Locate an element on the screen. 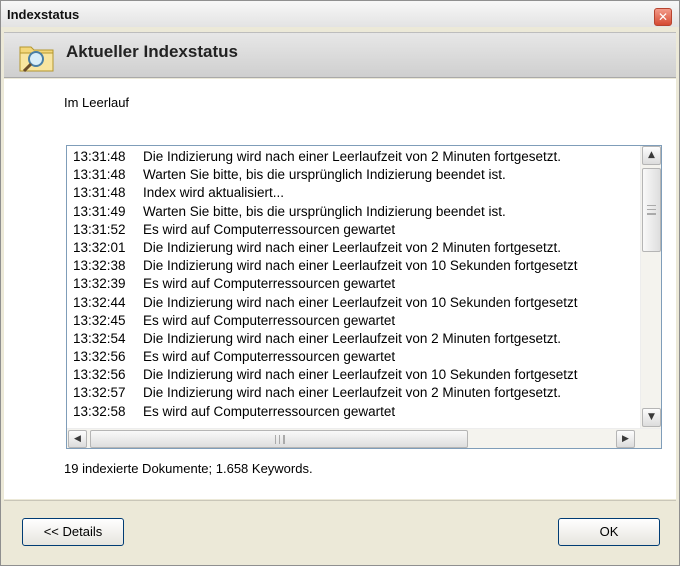  folder-search-icon is located at coordinates (36, 59).